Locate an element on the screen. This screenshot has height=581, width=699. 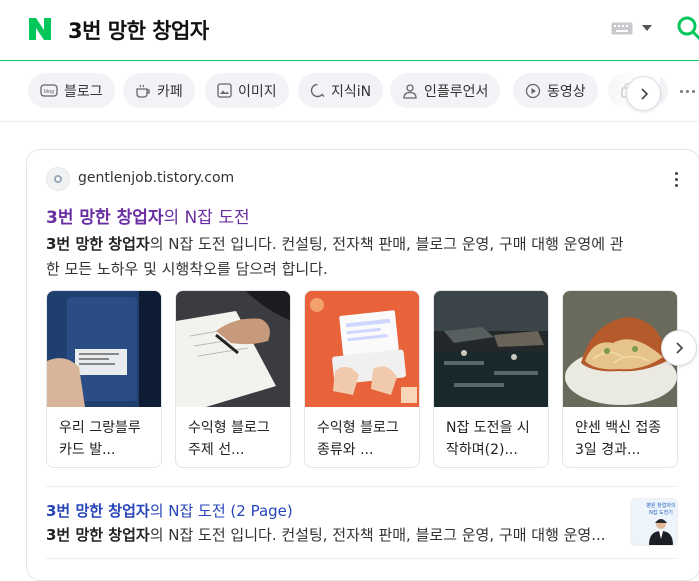
tab-cafe: 카페 is located at coordinates (159, 90).